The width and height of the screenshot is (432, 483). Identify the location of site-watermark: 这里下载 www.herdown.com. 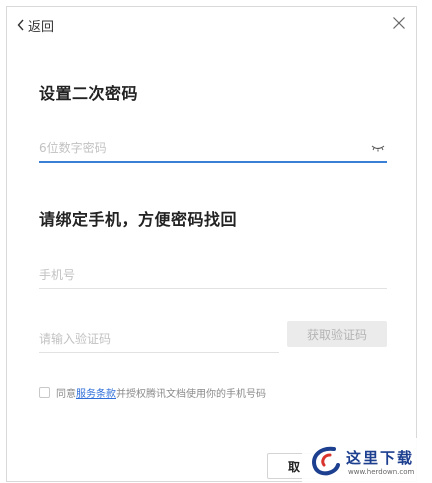
(367, 460).